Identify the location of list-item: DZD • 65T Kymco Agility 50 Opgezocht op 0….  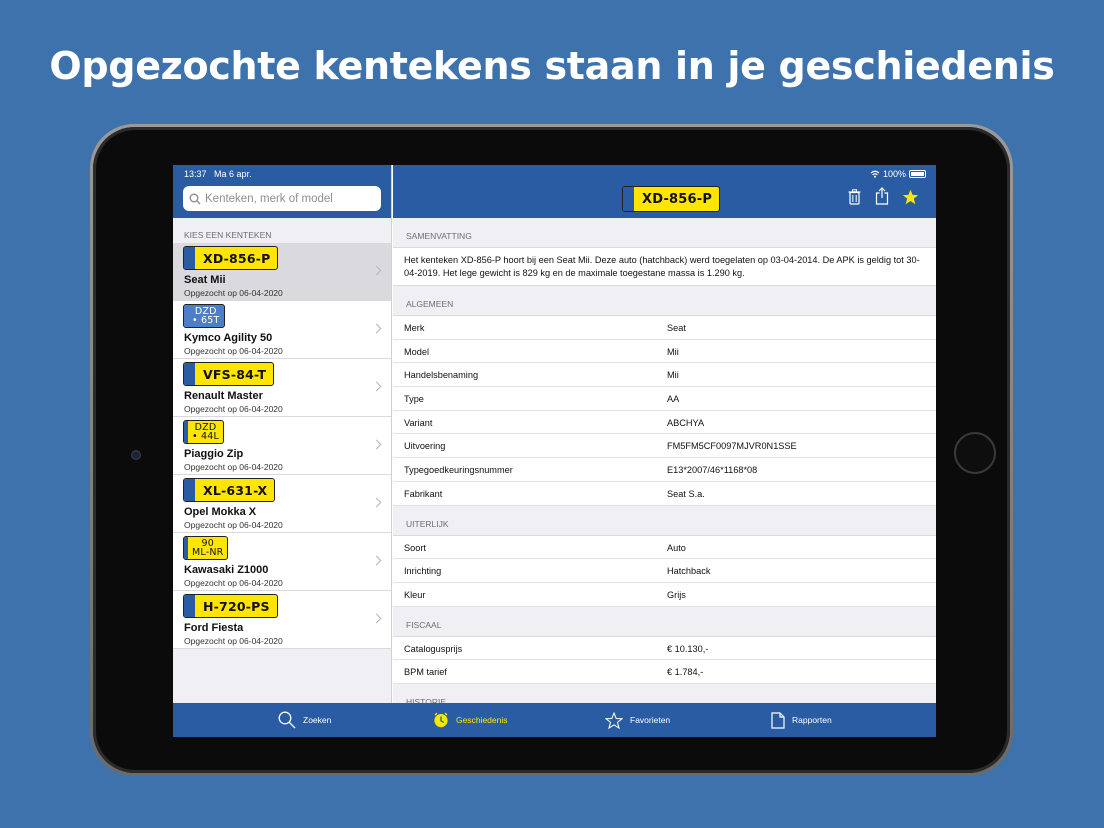
(282, 330).